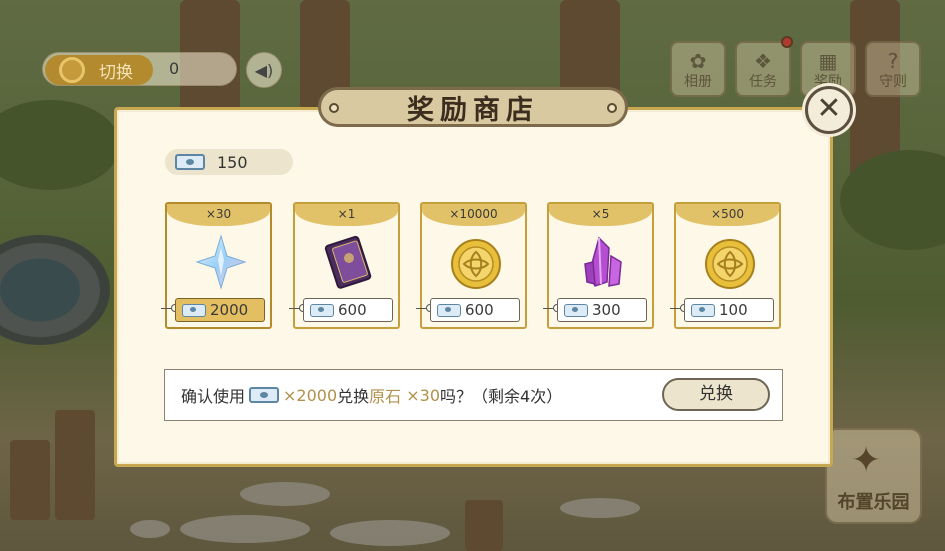 The width and height of the screenshot is (945, 551). Describe the element at coordinates (473, 110) in the screenshot. I see `dialog-title: 奖励商店` at that location.